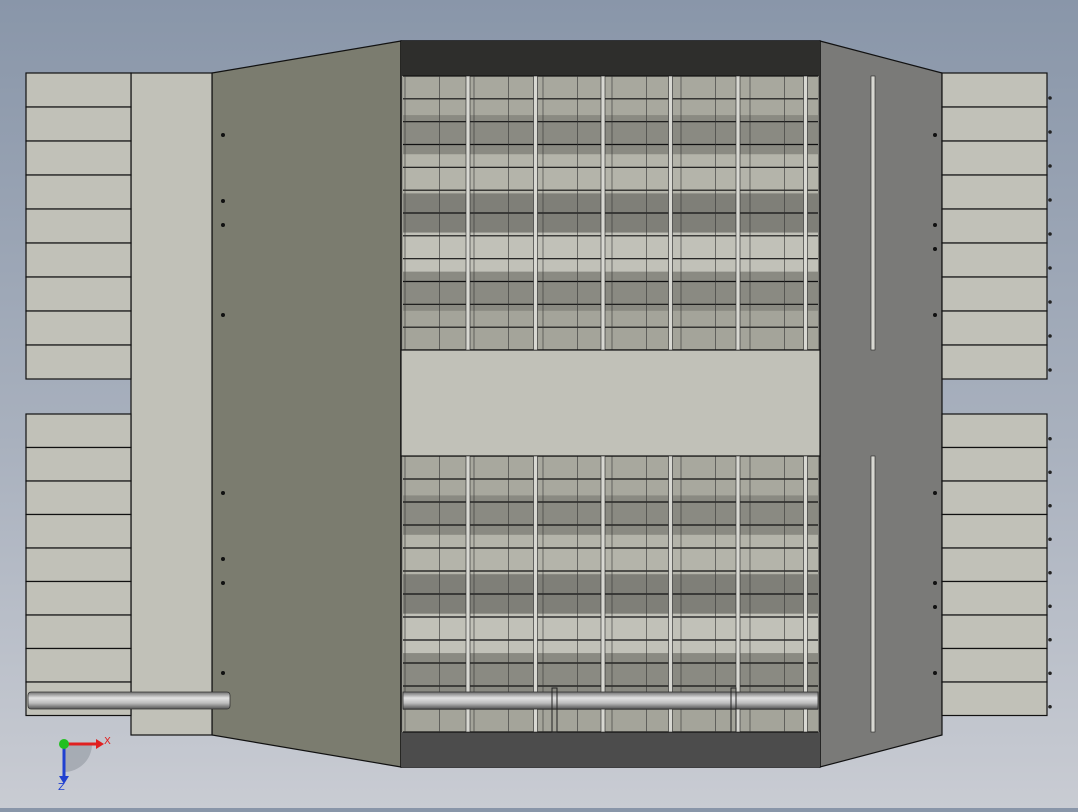 The height and width of the screenshot is (812, 1078). What do you see at coordinates (64, 744) in the screenshot?
I see `y-axis-dot` at bounding box center [64, 744].